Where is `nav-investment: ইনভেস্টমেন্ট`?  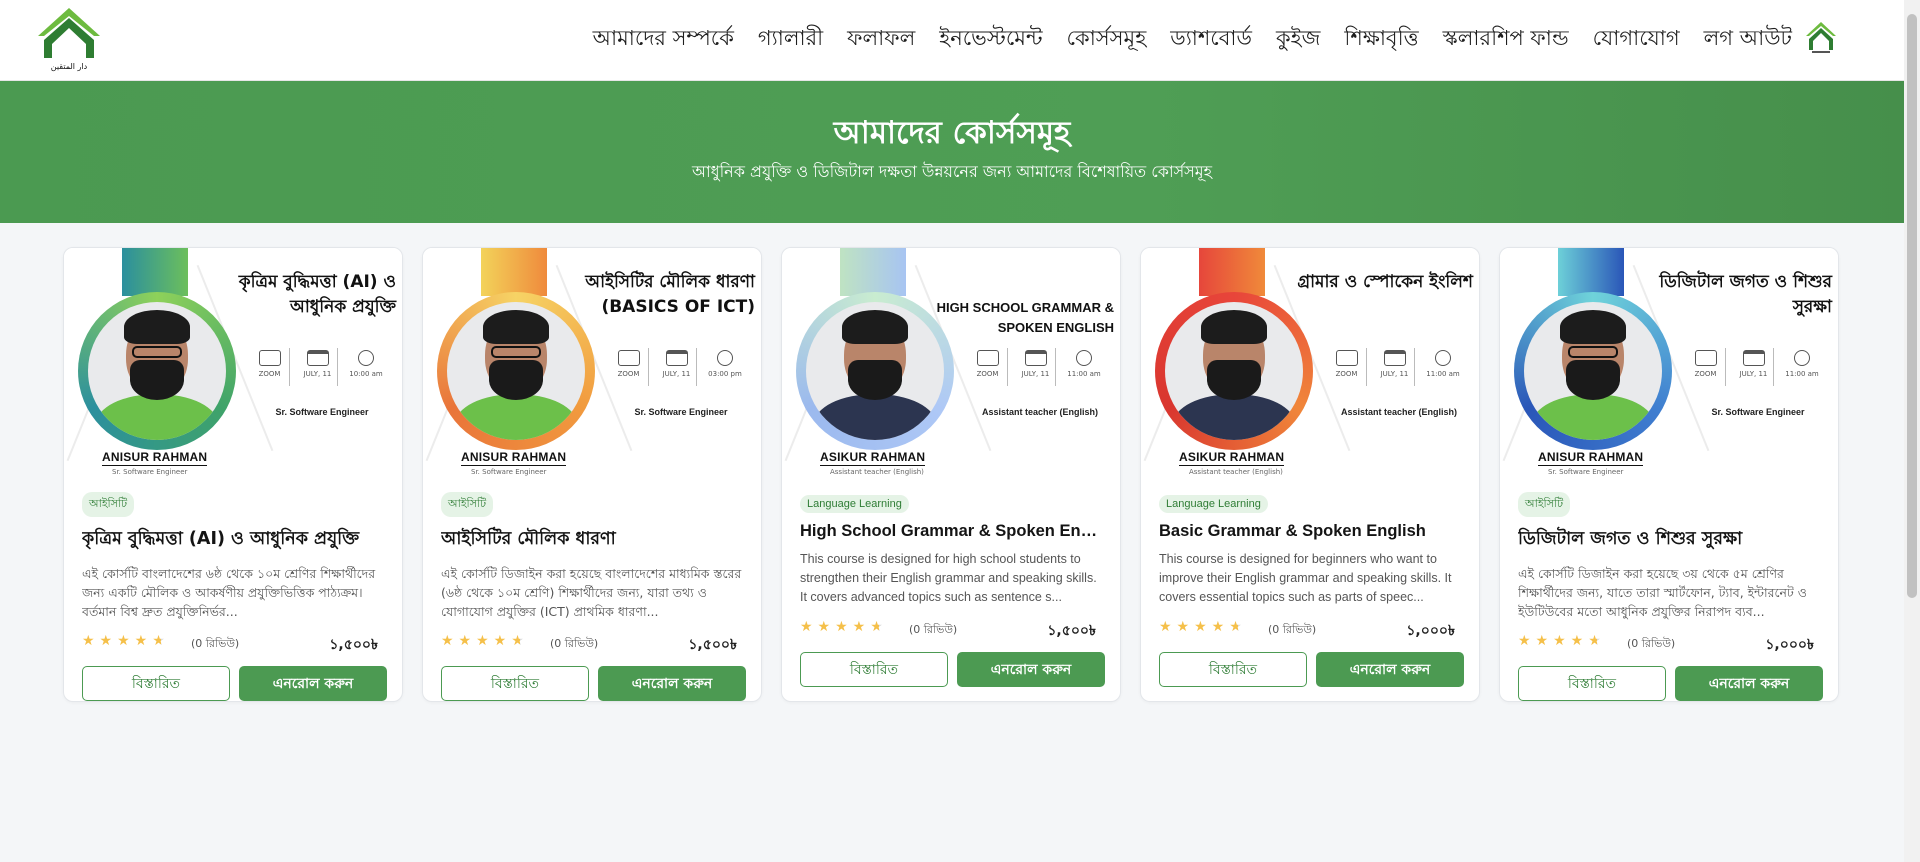
nav-investment: ইনভেস্টমেন্ট is located at coordinates (990, 39).